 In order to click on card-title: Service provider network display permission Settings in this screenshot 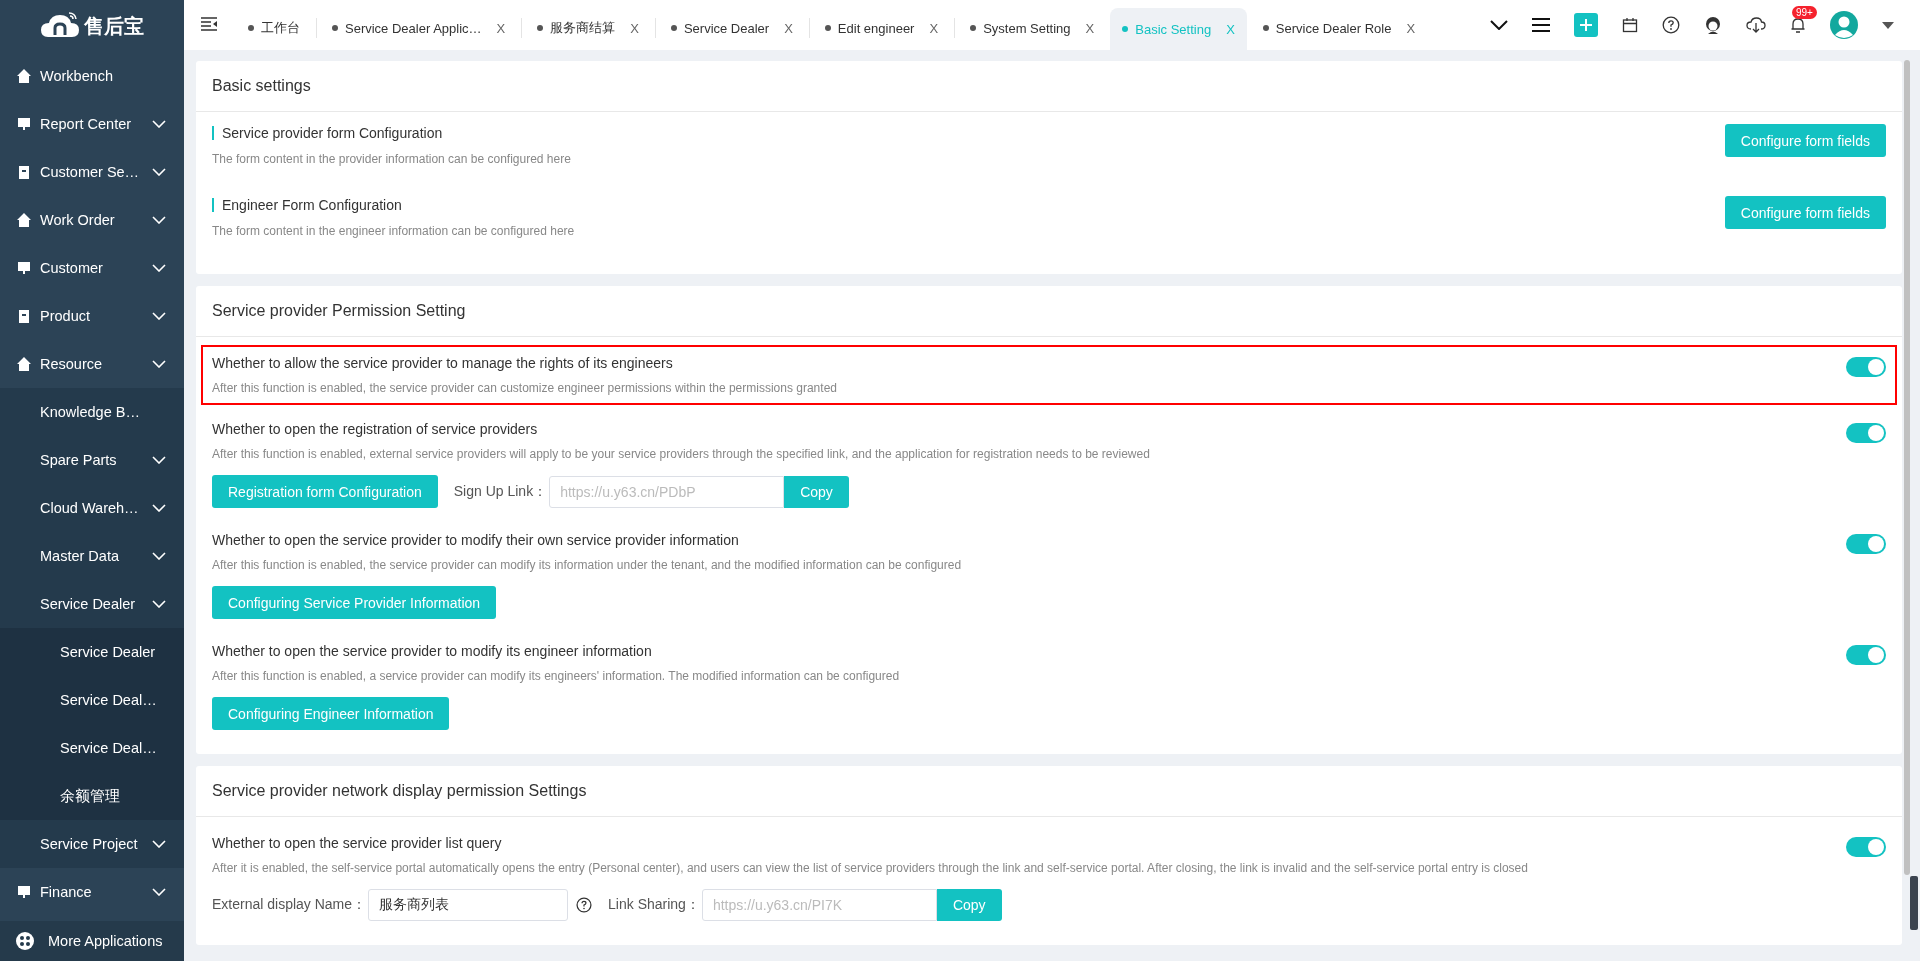, I will do `click(1049, 791)`.